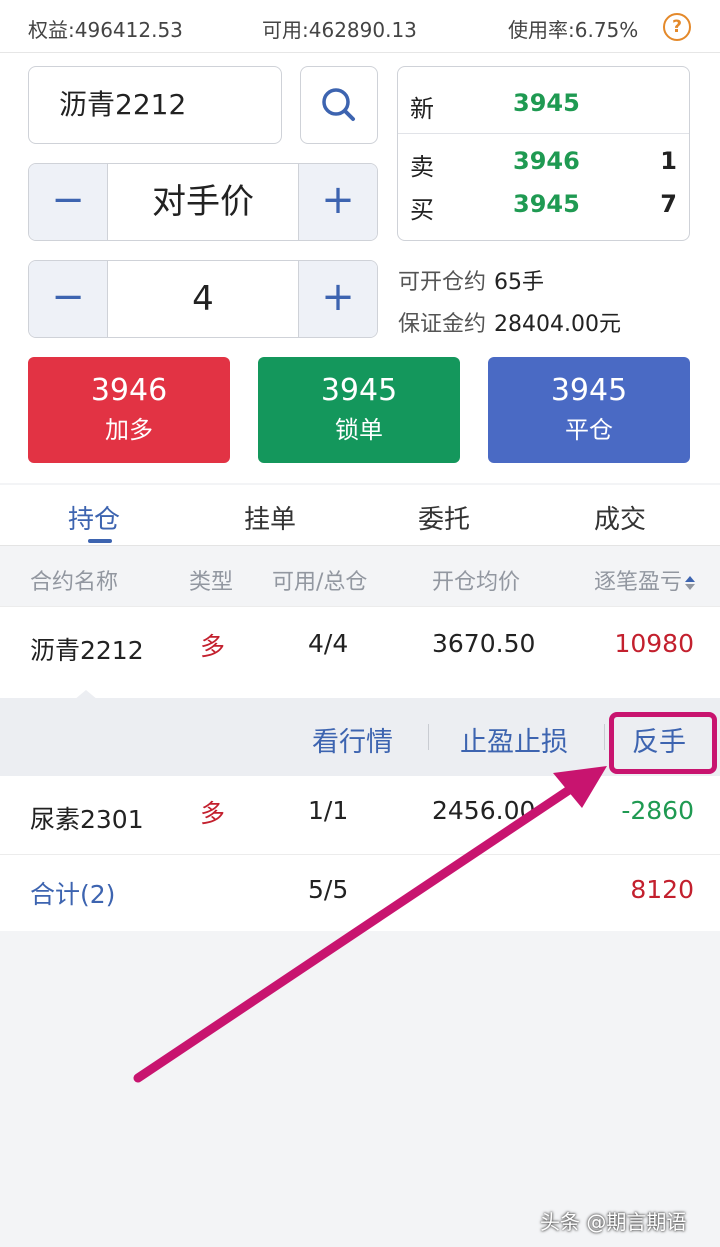  What do you see at coordinates (613, 1222) in the screenshot?
I see `watermark-text: 头条 @期言期语` at bounding box center [613, 1222].